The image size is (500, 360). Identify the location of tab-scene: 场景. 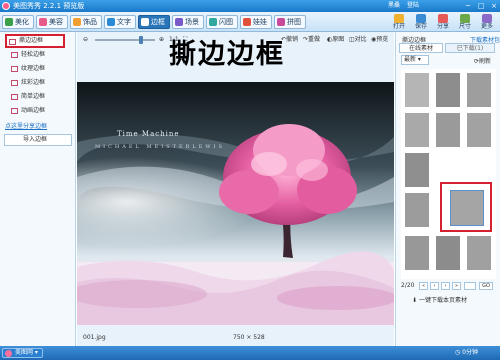
(188, 22).